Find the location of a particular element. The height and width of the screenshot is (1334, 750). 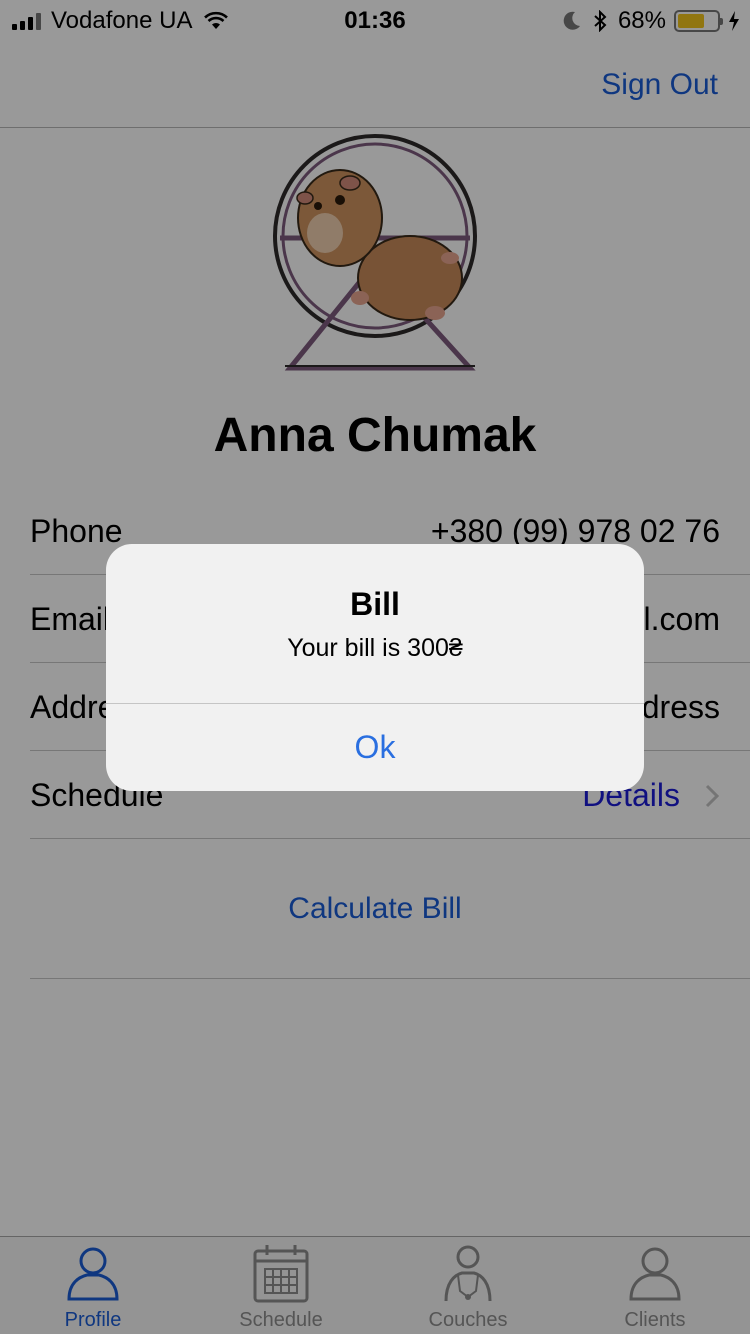

alert-message: Your bill is 300₴ is located at coordinates (375, 648).